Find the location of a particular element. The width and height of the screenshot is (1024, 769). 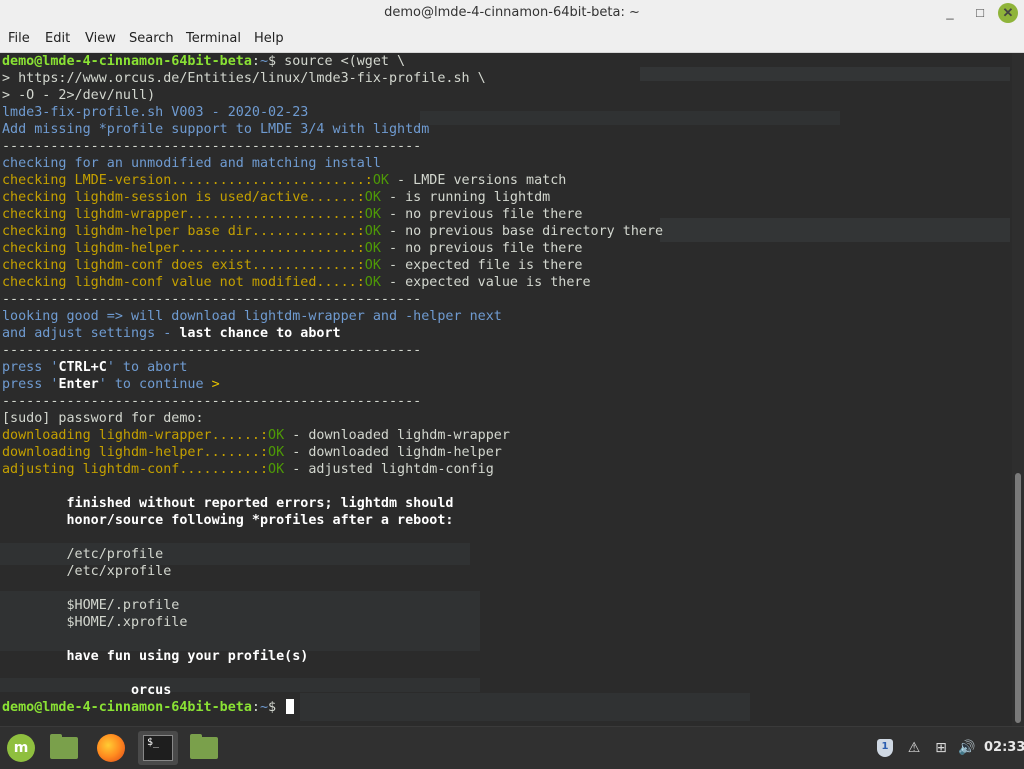

terminal-line: press 'CTRL+C' to abort is located at coordinates (332, 367).